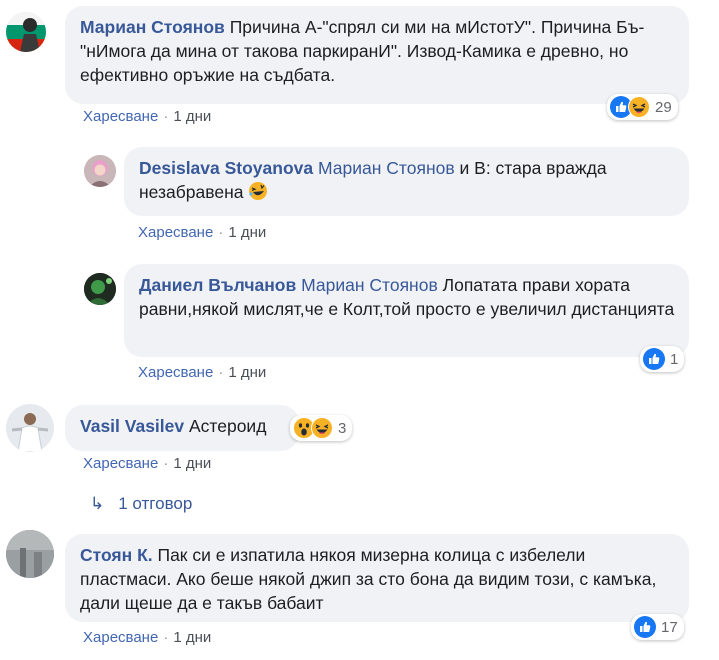 This screenshot has height=660, width=719. What do you see at coordinates (663, 107) in the screenshot?
I see `reaction-count: 29` at bounding box center [663, 107].